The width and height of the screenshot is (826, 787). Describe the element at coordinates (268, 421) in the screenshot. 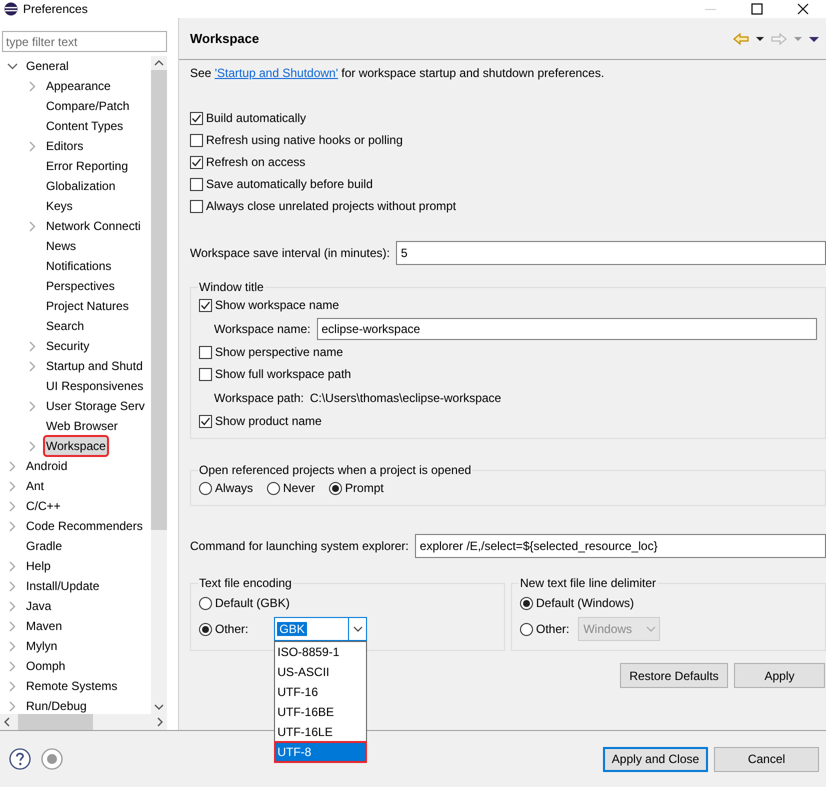

I see `checkbox-label: Show product name` at that location.